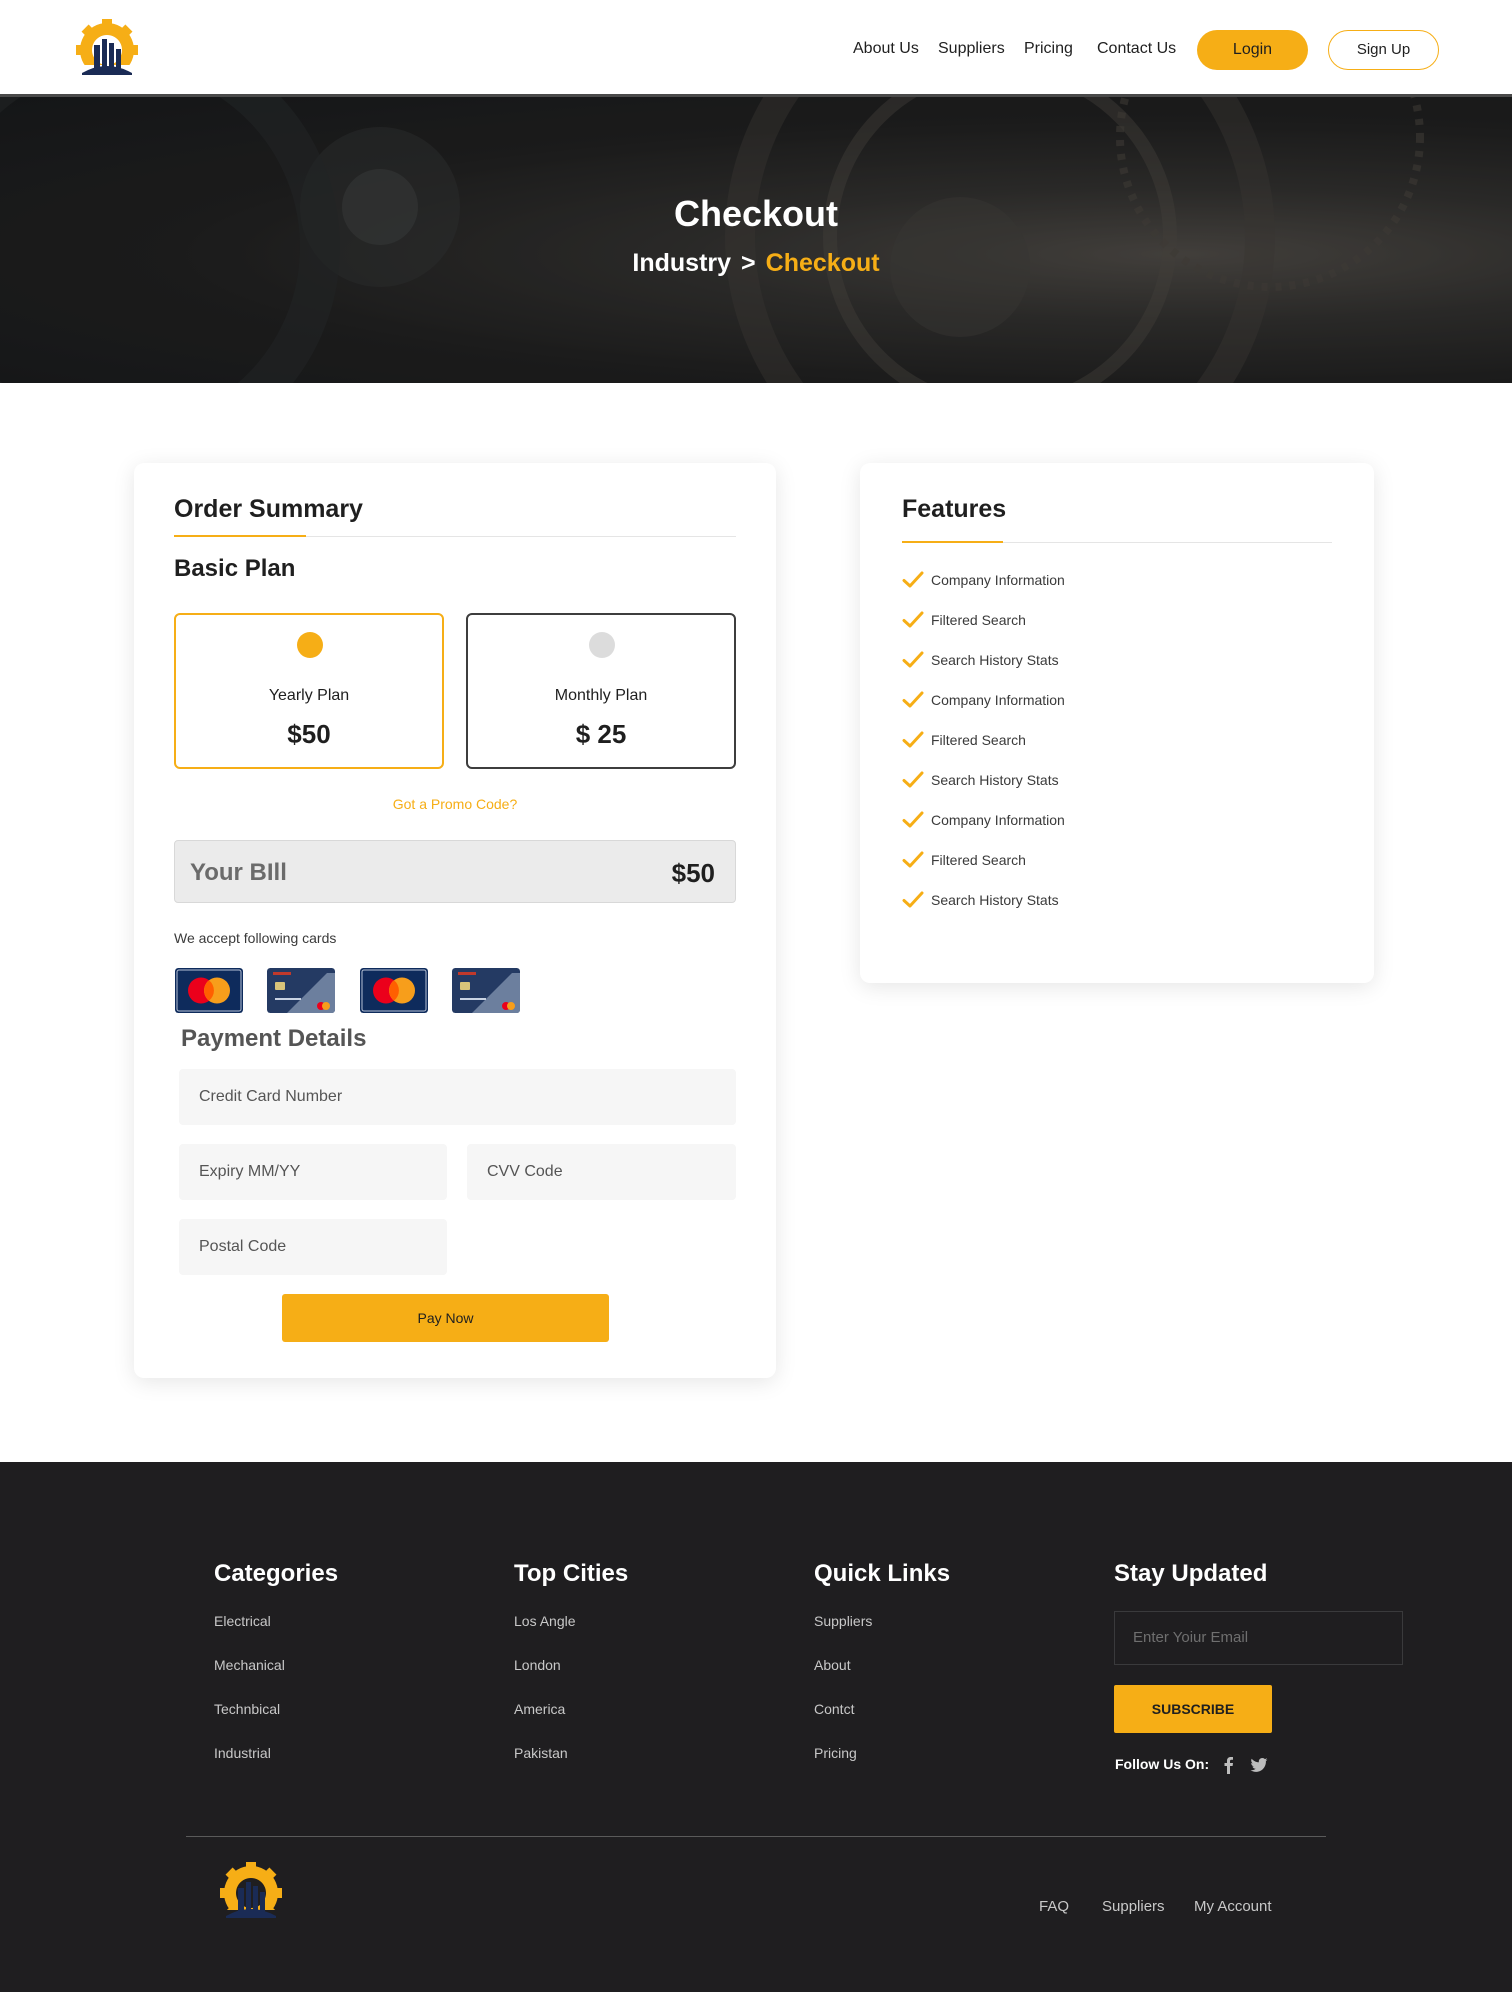  What do you see at coordinates (954, 509) in the screenshot?
I see `features-title: Features` at bounding box center [954, 509].